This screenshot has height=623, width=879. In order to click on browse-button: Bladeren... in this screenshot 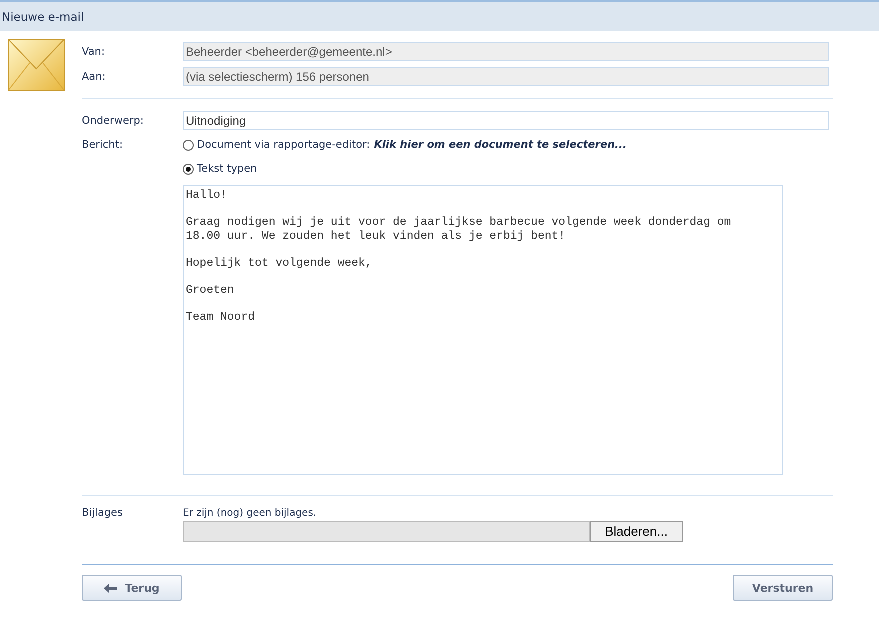, I will do `click(636, 531)`.